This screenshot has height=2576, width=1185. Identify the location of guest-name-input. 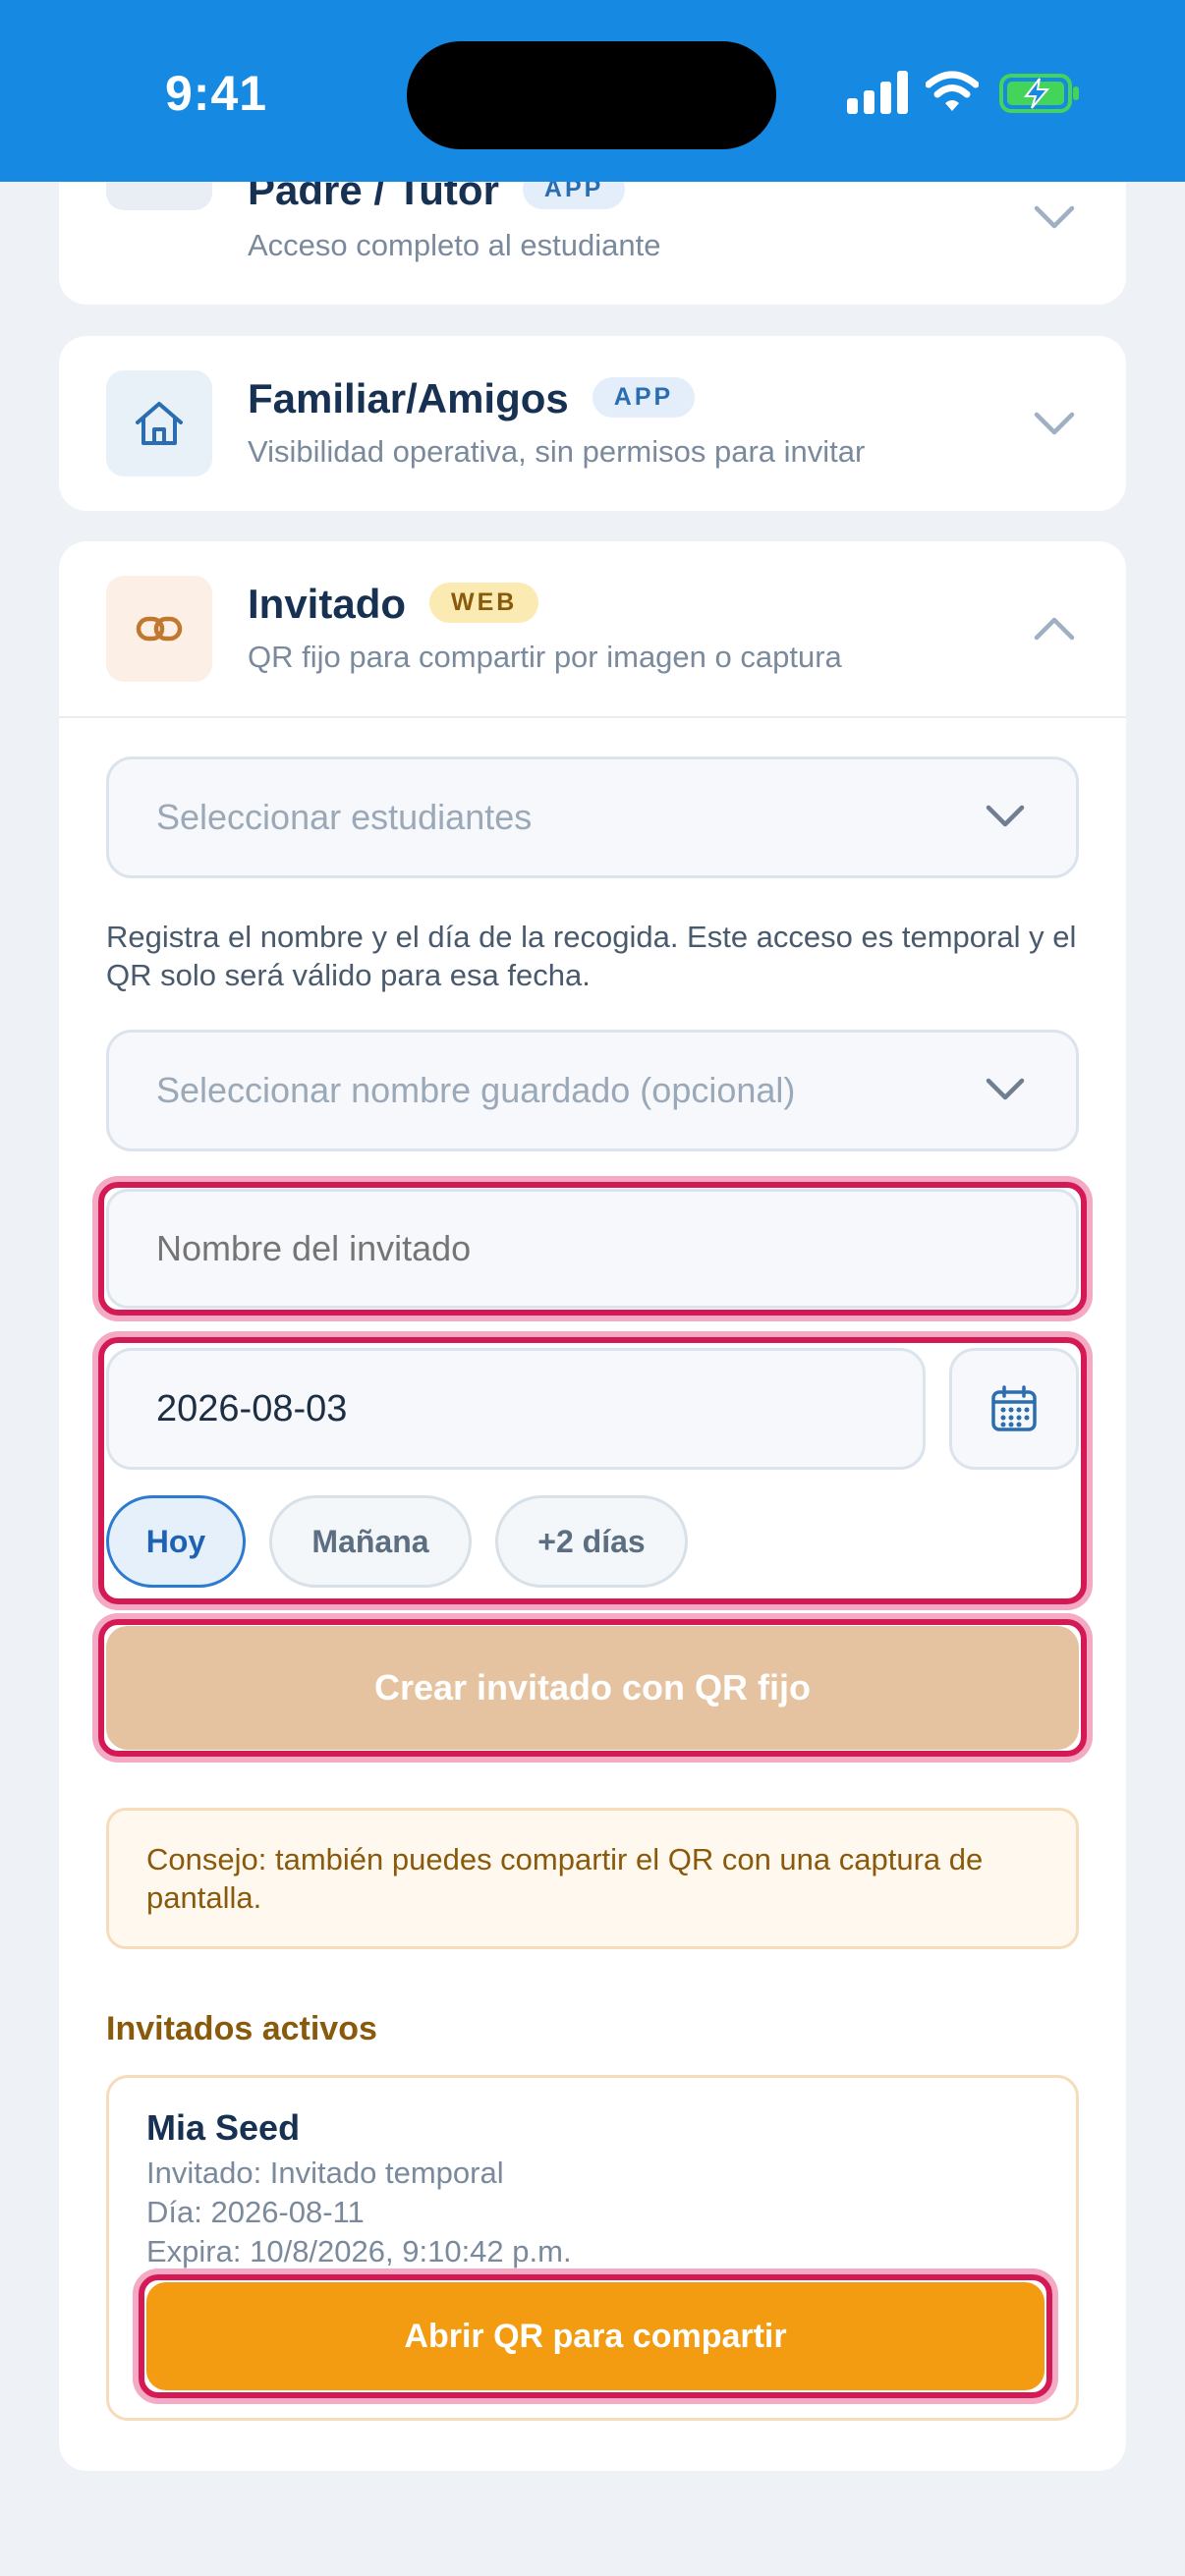
(592, 1249).